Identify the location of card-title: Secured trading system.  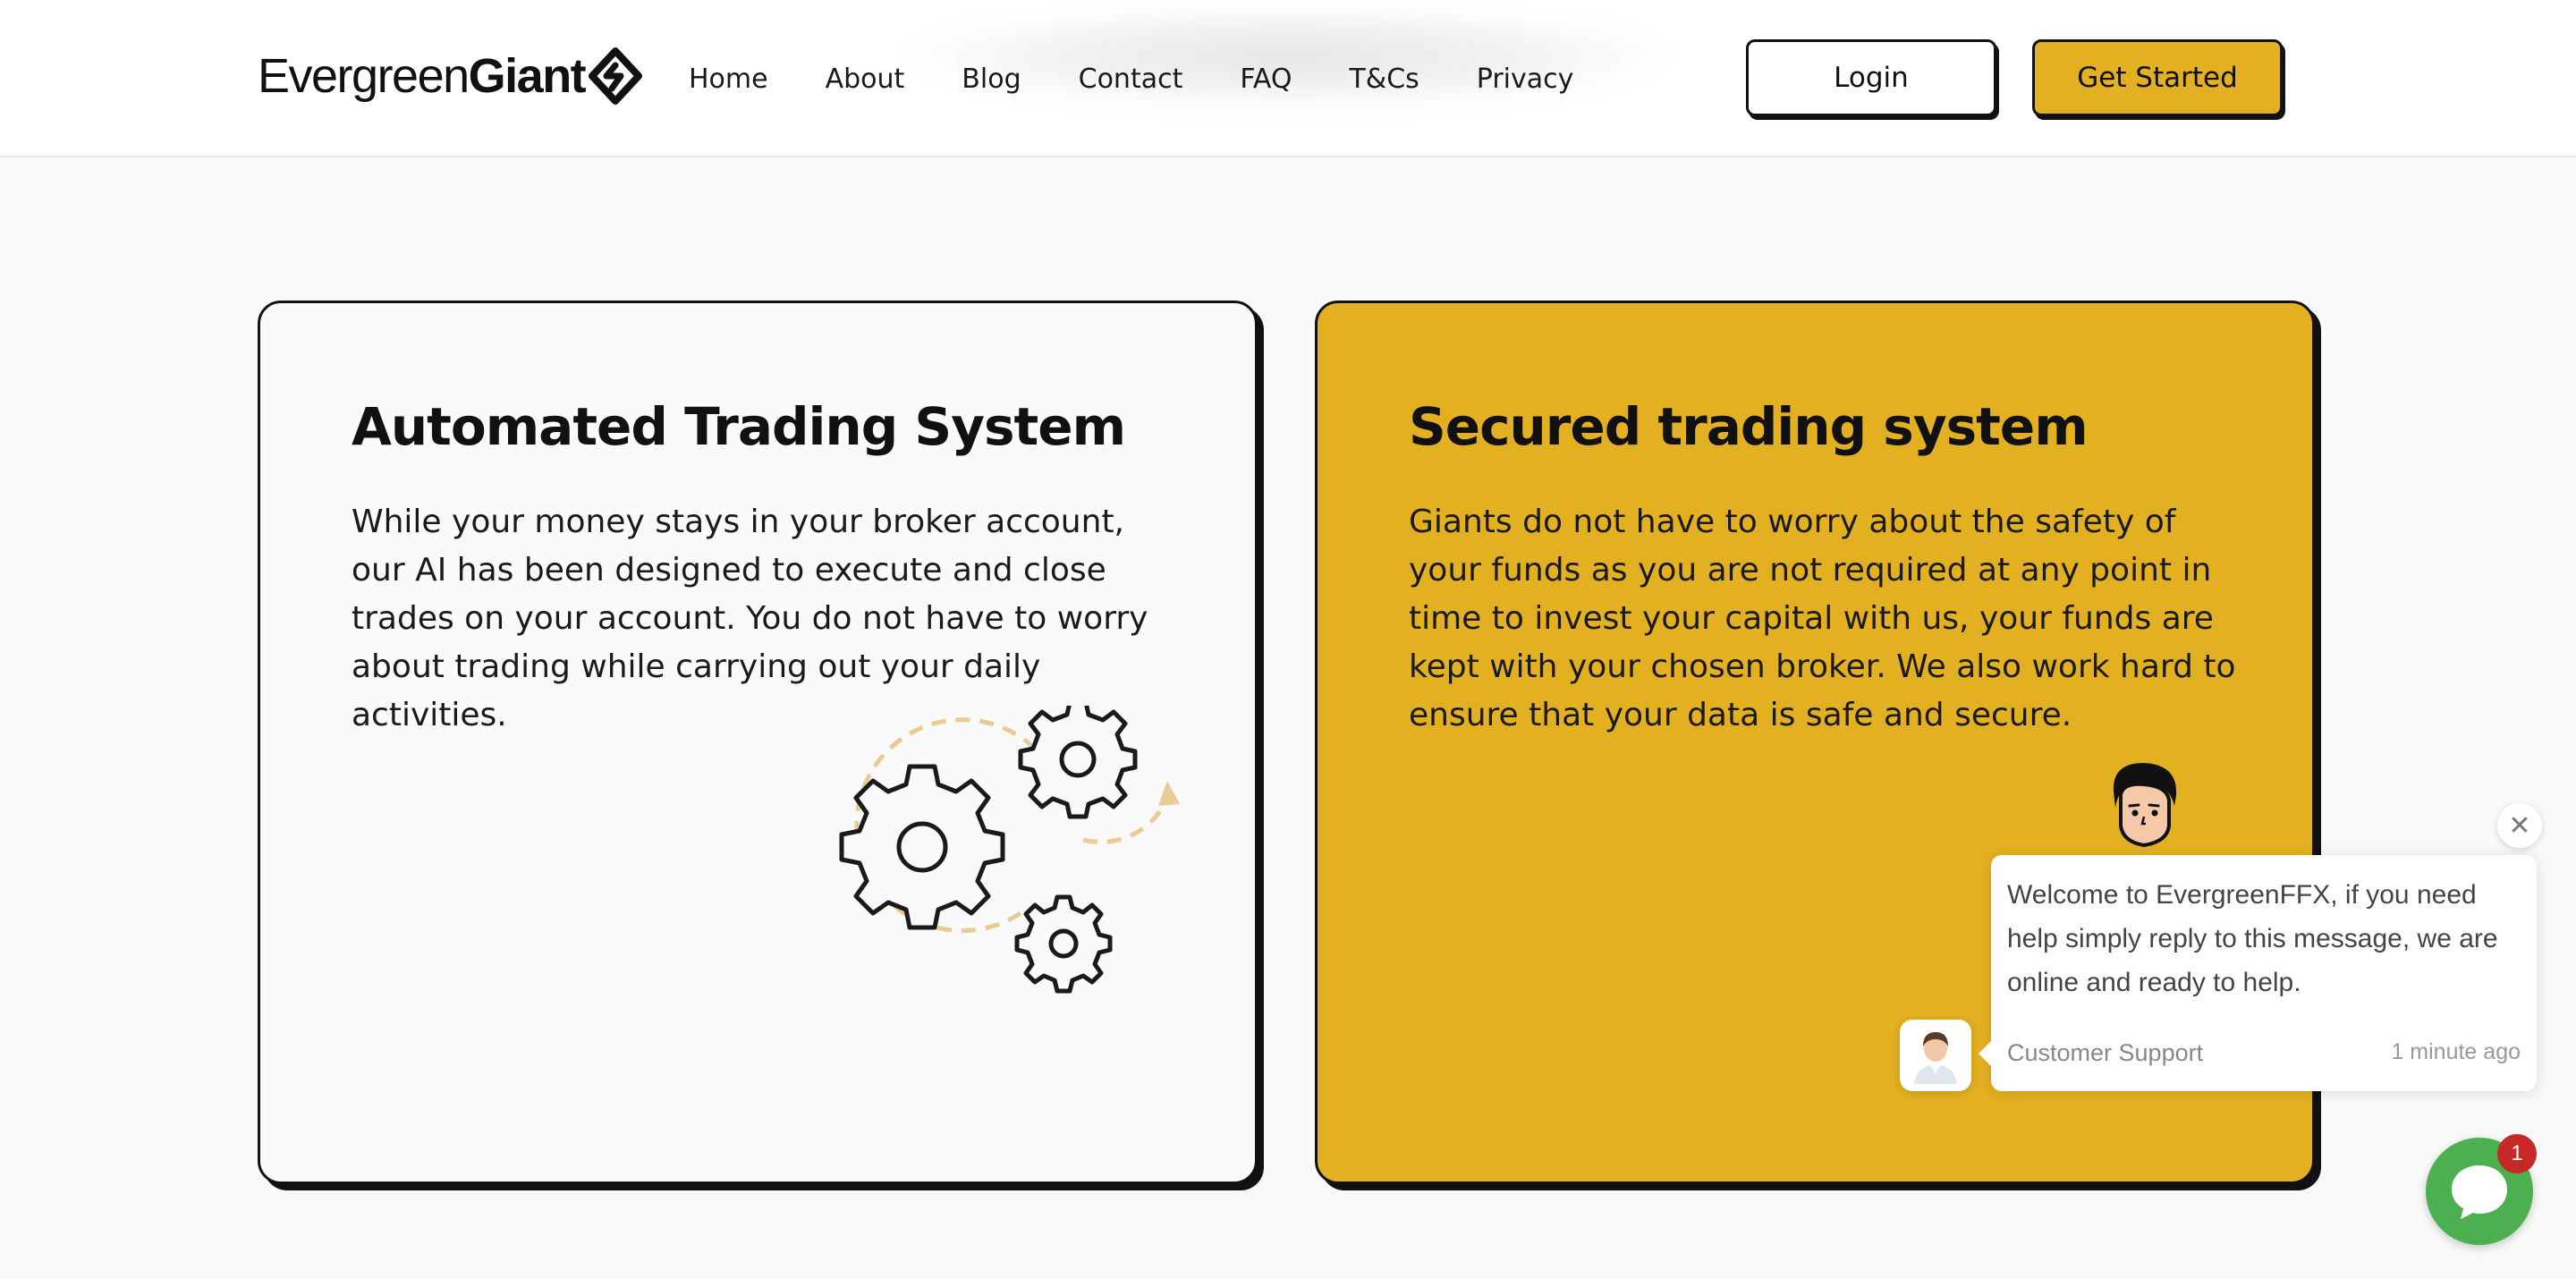
(1749, 427).